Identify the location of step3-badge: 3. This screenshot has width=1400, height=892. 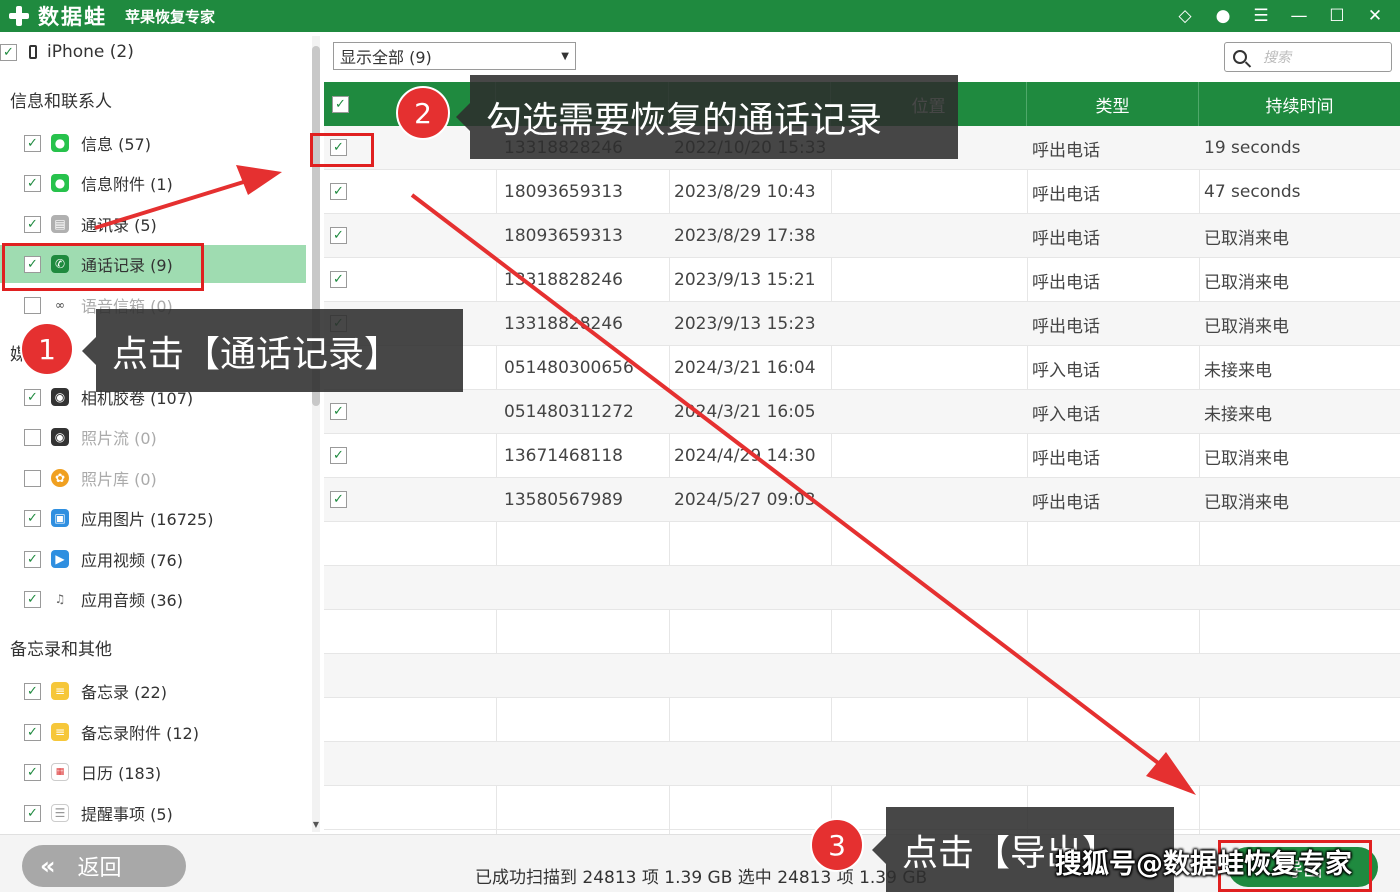
(837, 845).